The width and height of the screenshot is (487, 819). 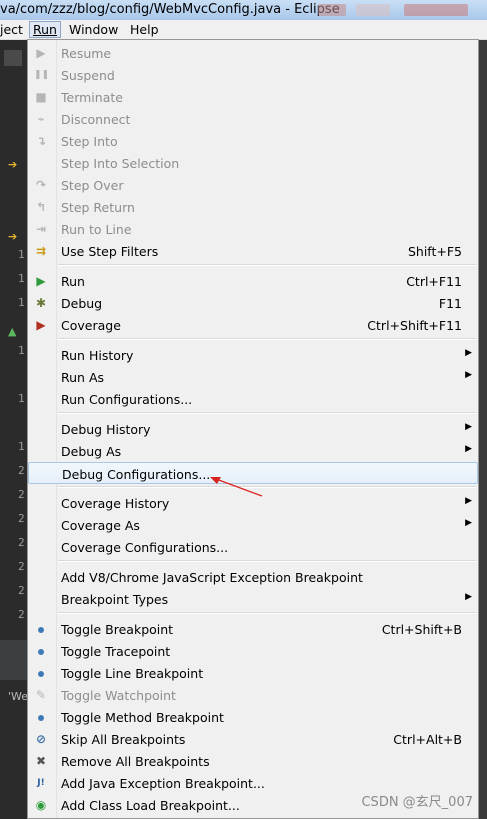 I want to click on watermark: CSDN @玄尺_007, so click(x=417, y=802).